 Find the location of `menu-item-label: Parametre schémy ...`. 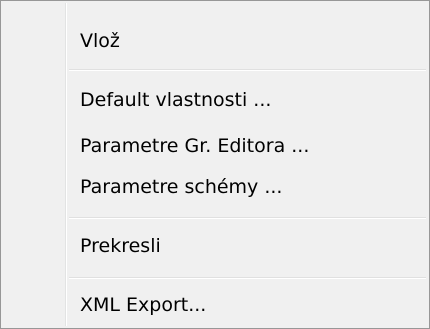

menu-item-label: Parametre schémy ... is located at coordinates (181, 187).